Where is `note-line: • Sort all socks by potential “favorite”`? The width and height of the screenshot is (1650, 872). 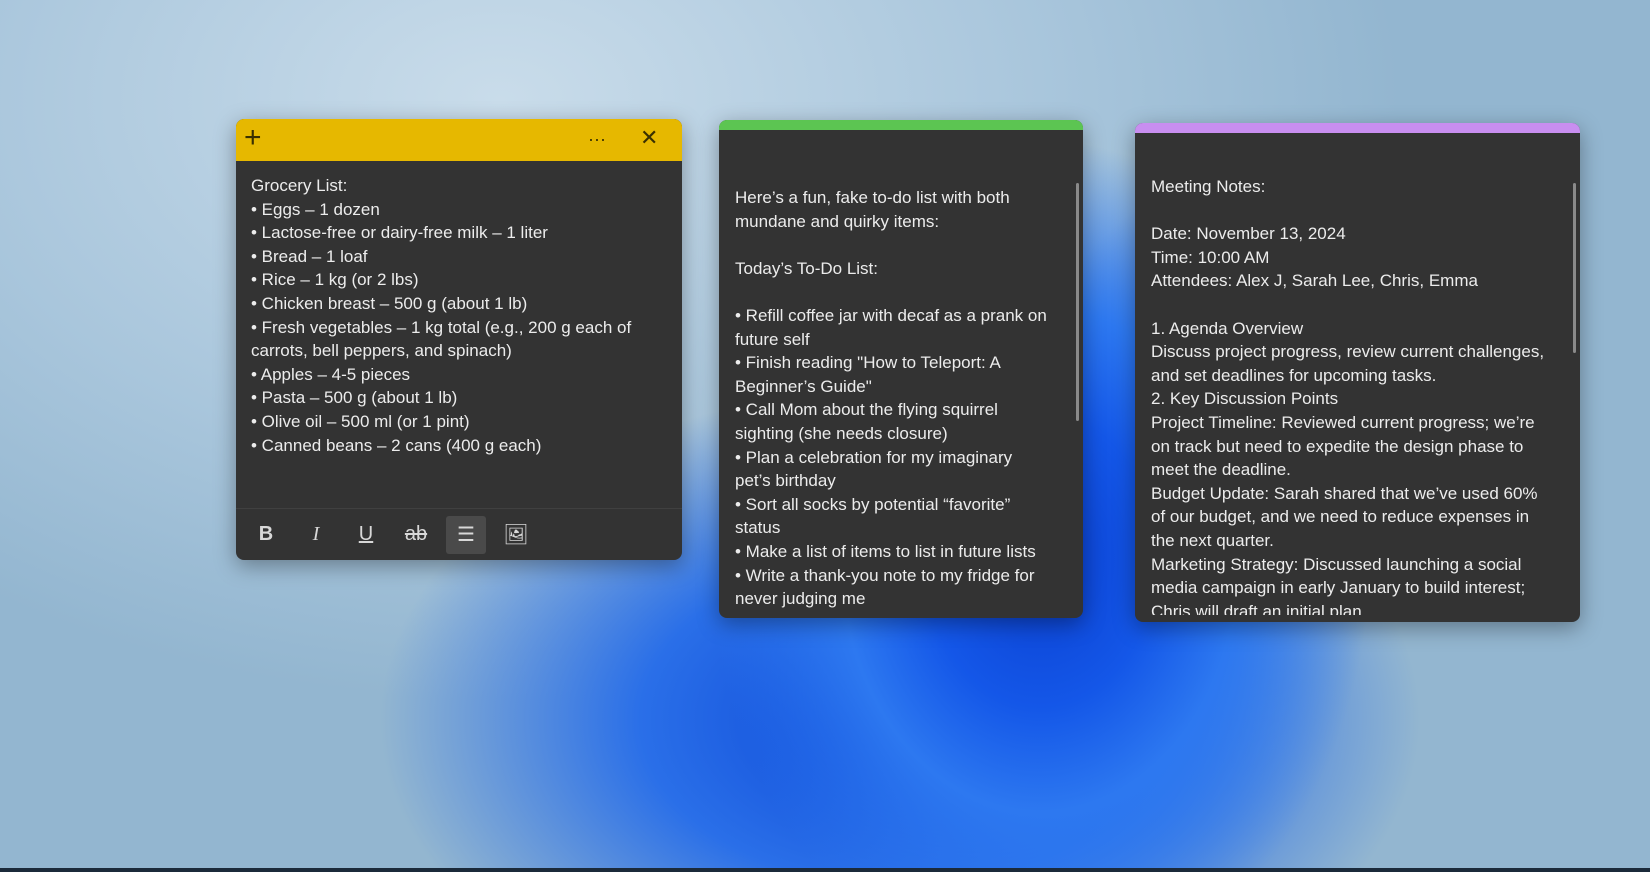
note-line: • Sort all socks by potential “favorite” is located at coordinates (873, 504).